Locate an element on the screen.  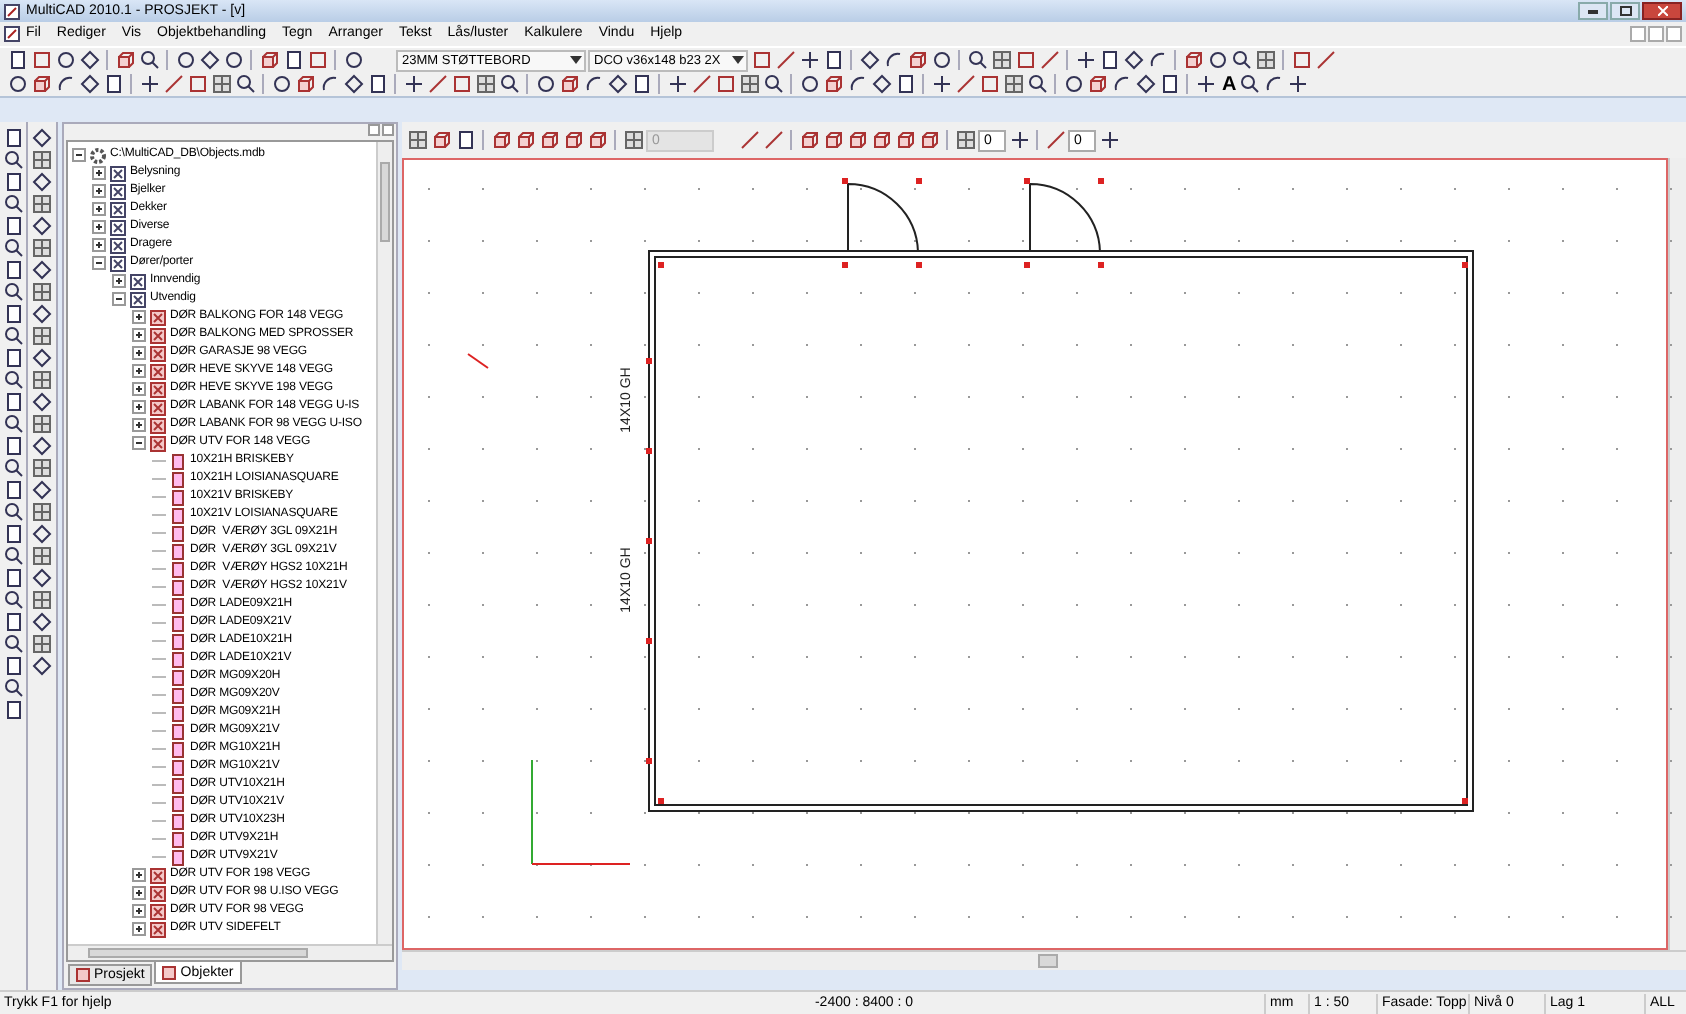
minimize-button is located at coordinates (1593, 11).